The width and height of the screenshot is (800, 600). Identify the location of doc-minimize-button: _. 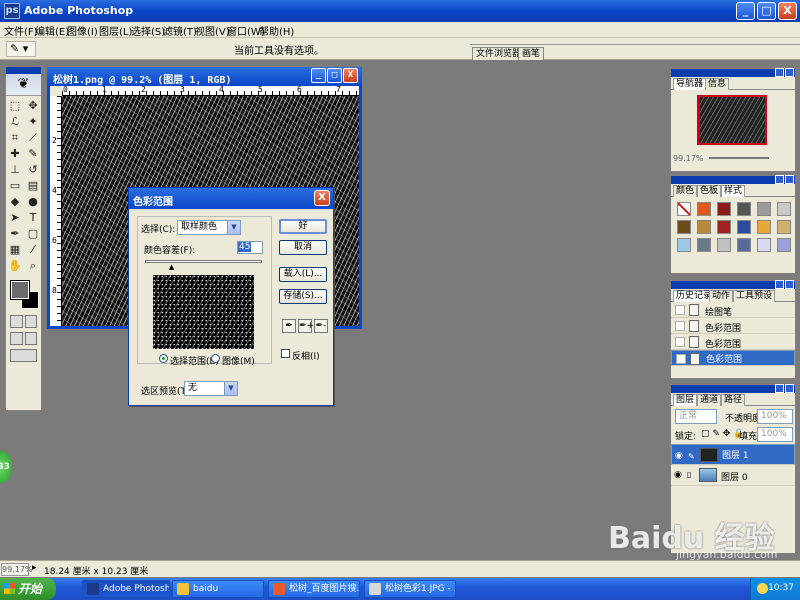
(318, 75).